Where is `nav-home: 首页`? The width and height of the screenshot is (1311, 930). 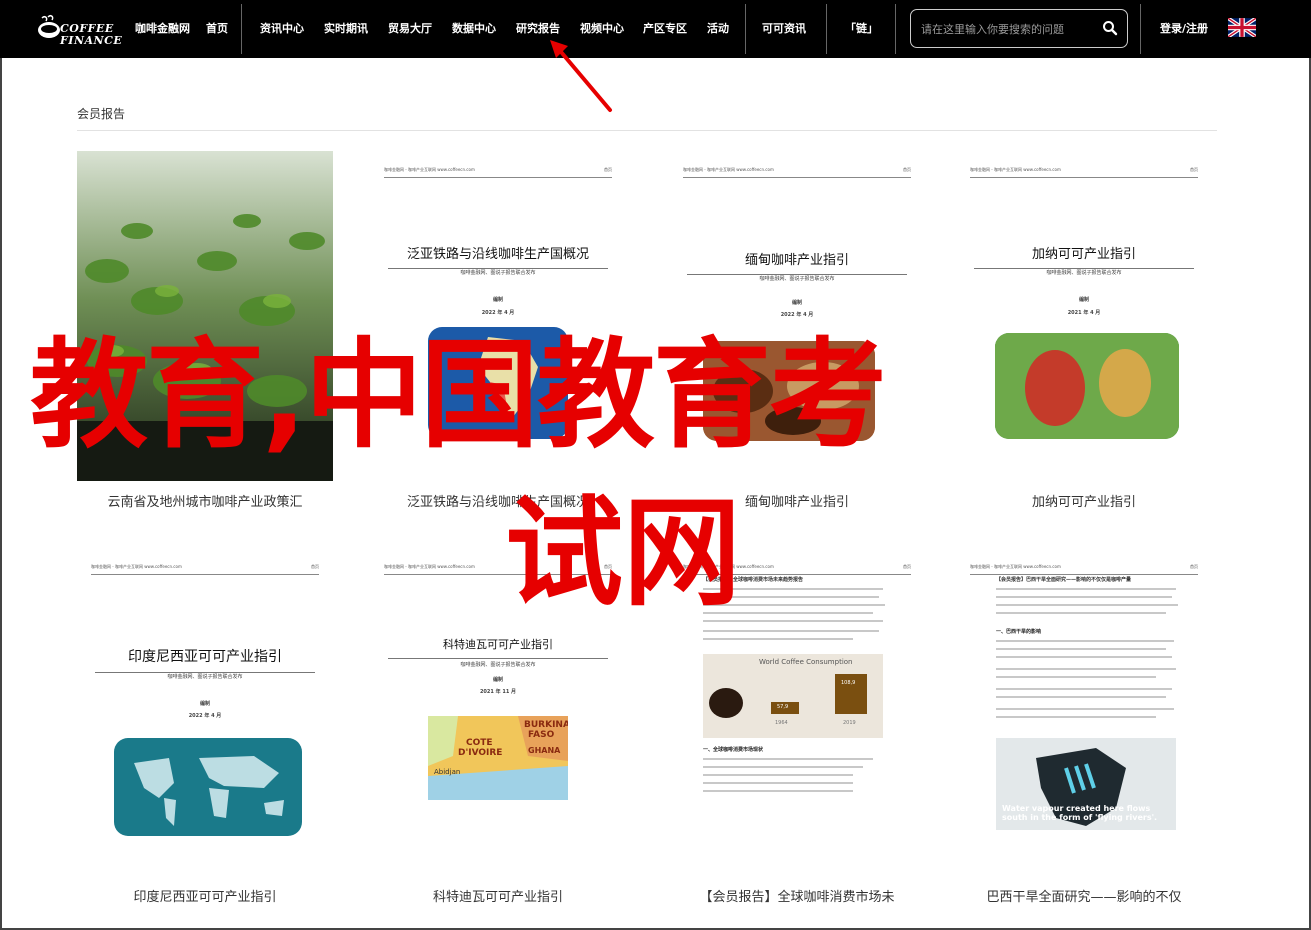
nav-home: 首页 is located at coordinates (217, 28).